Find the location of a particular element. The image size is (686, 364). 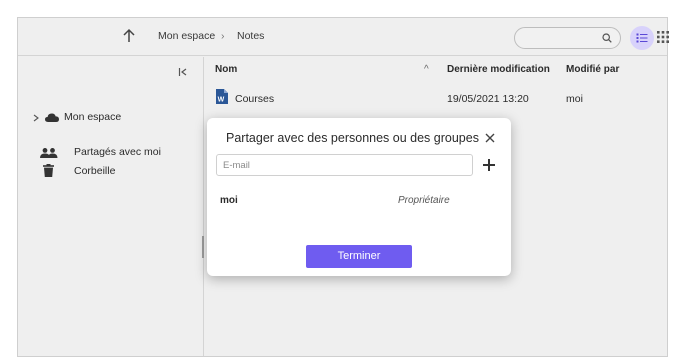

sidebar-item-mon-espace: Mon espace is located at coordinates (103, 118).